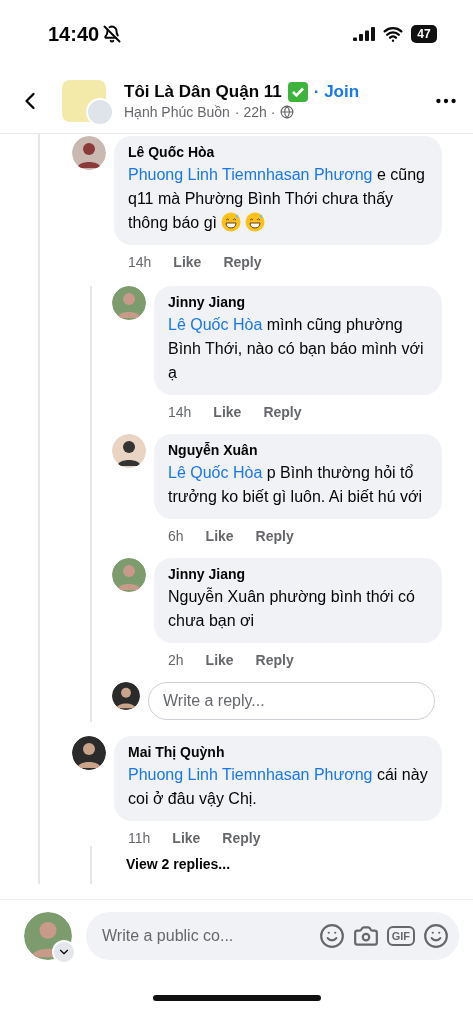  Describe the element at coordinates (436, 936) in the screenshot. I see `emoji-icon` at that location.